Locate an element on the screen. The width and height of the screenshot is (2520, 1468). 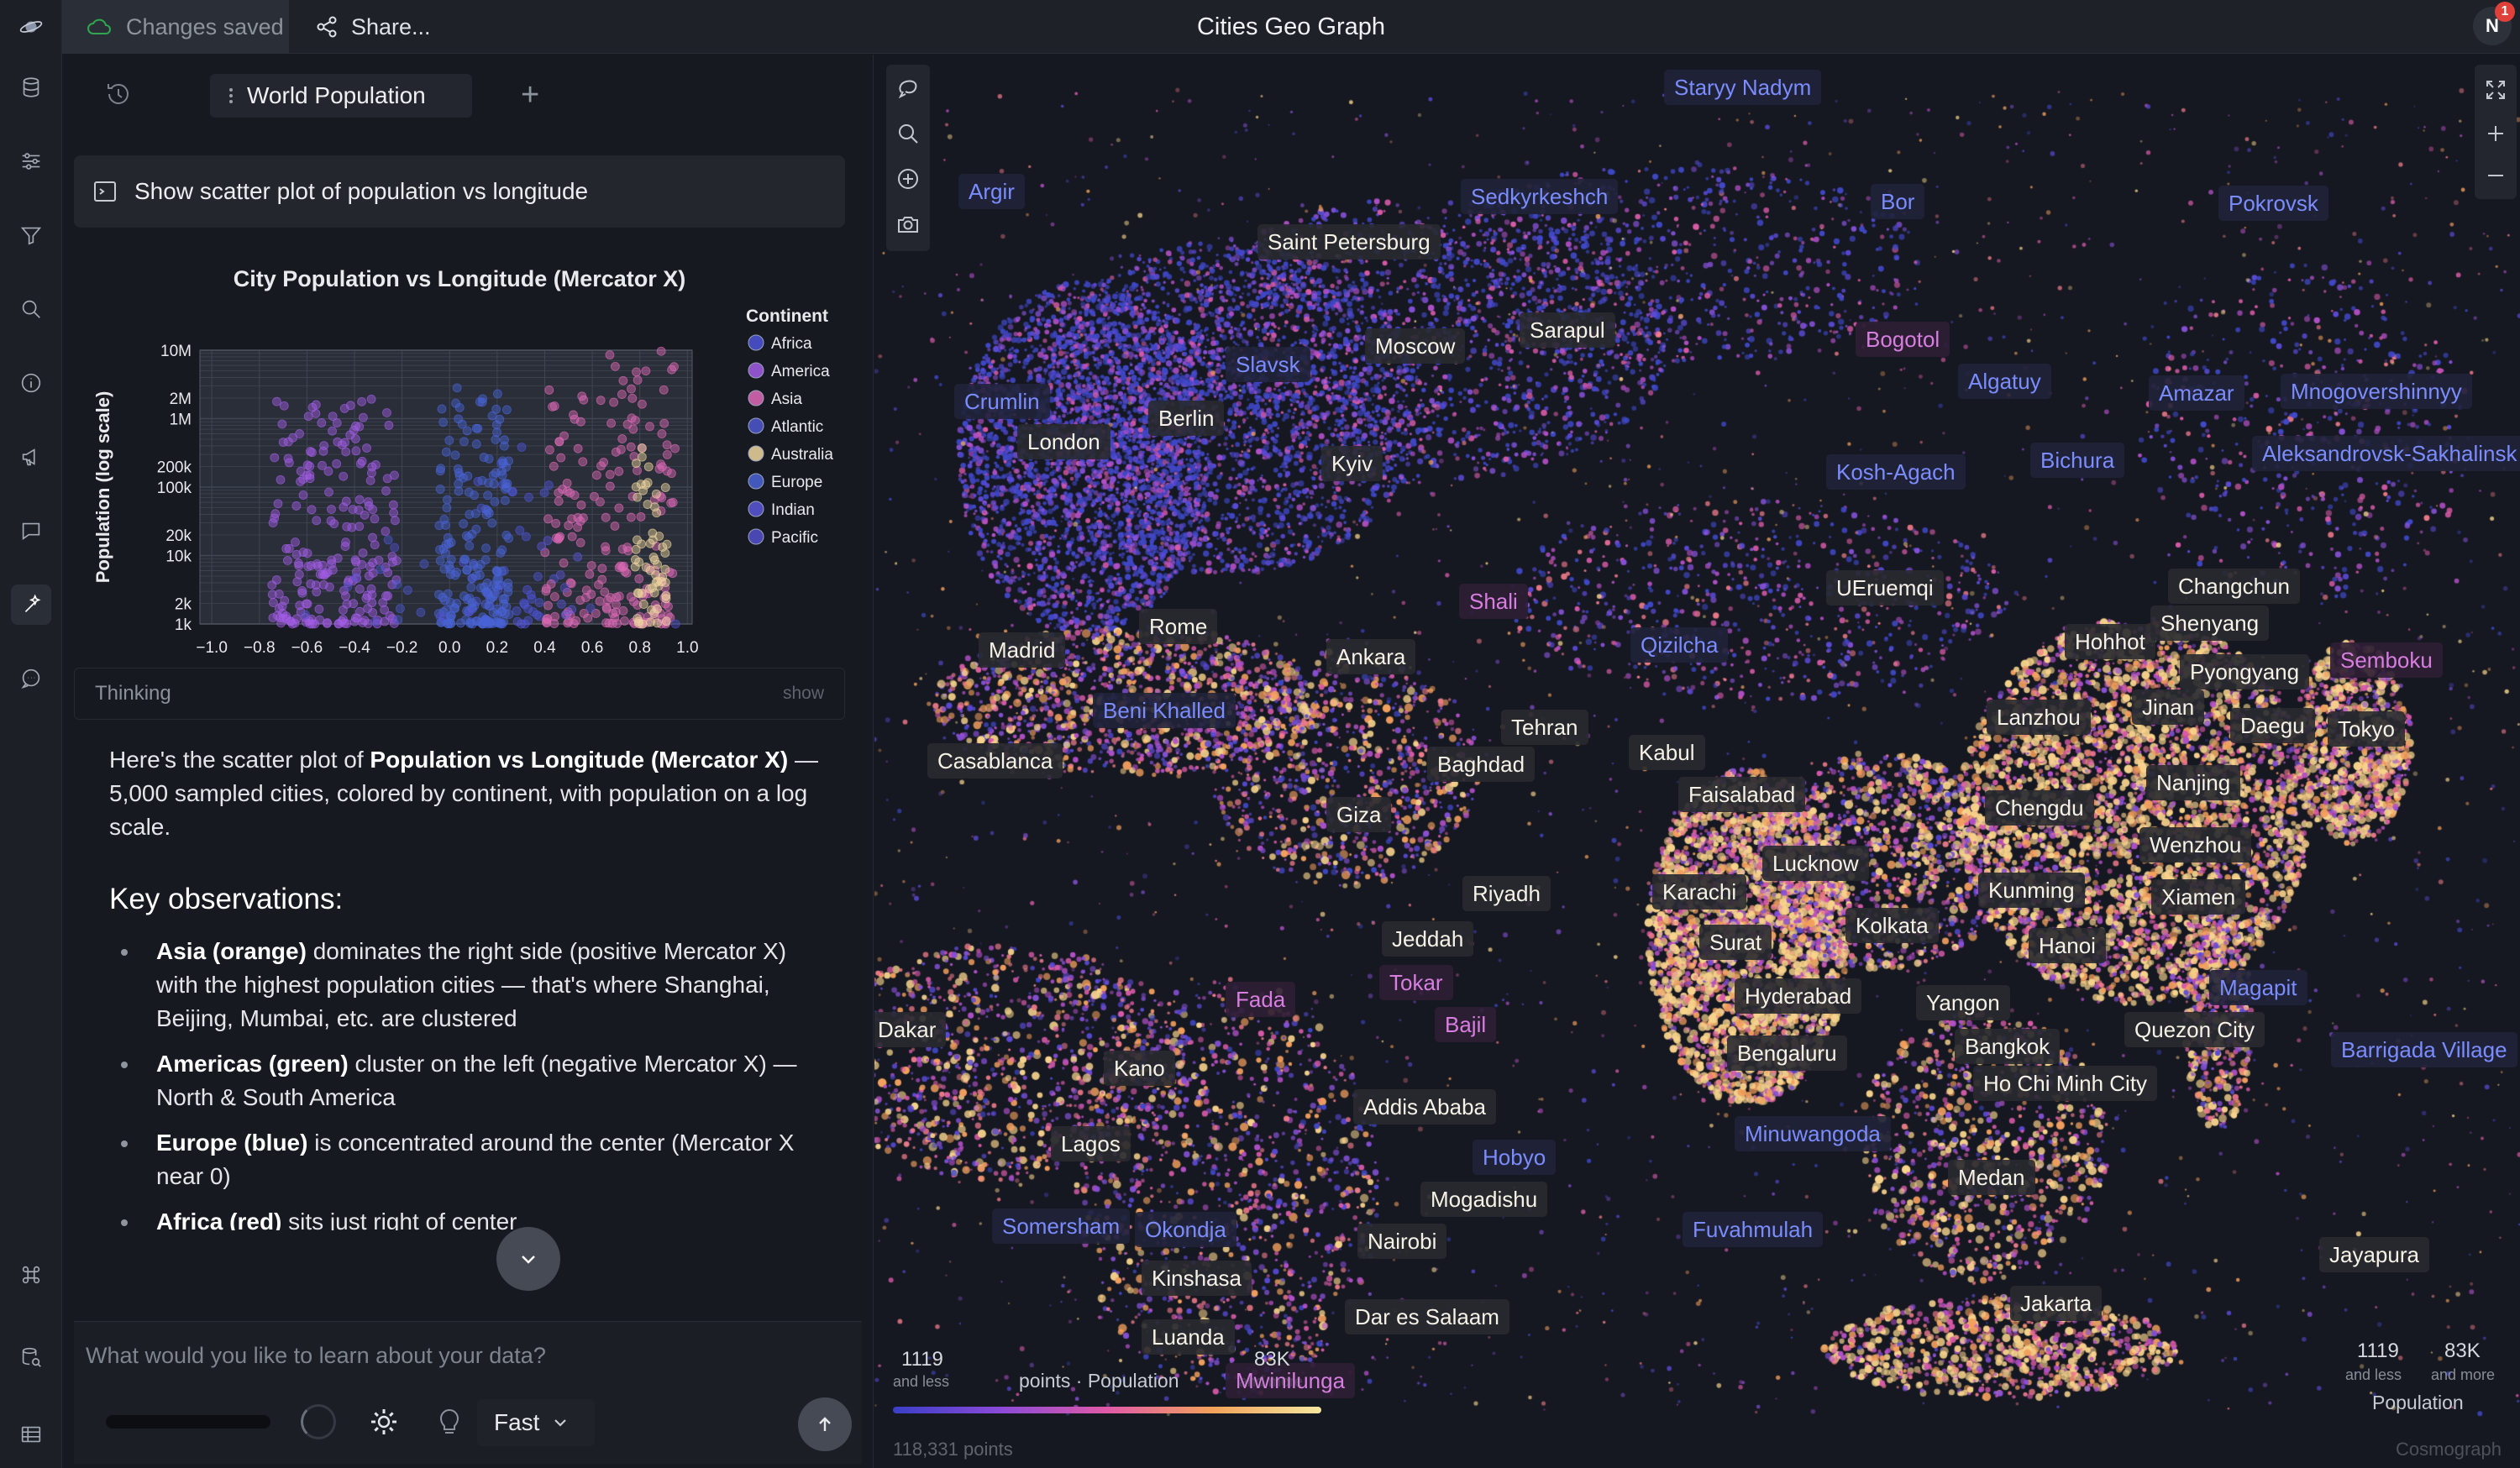
city-label: Jayapura is located at coordinates (2374, 1254).